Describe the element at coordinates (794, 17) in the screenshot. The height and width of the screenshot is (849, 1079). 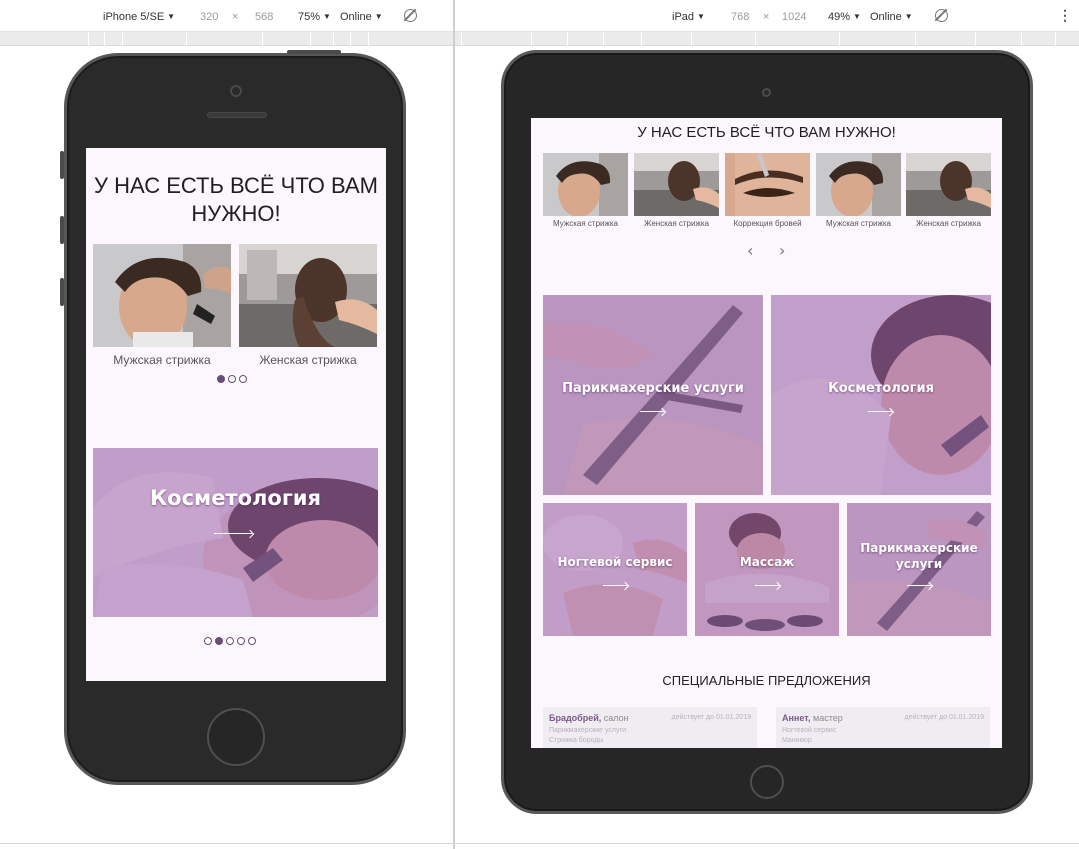
I see `height-input: 1024` at that location.